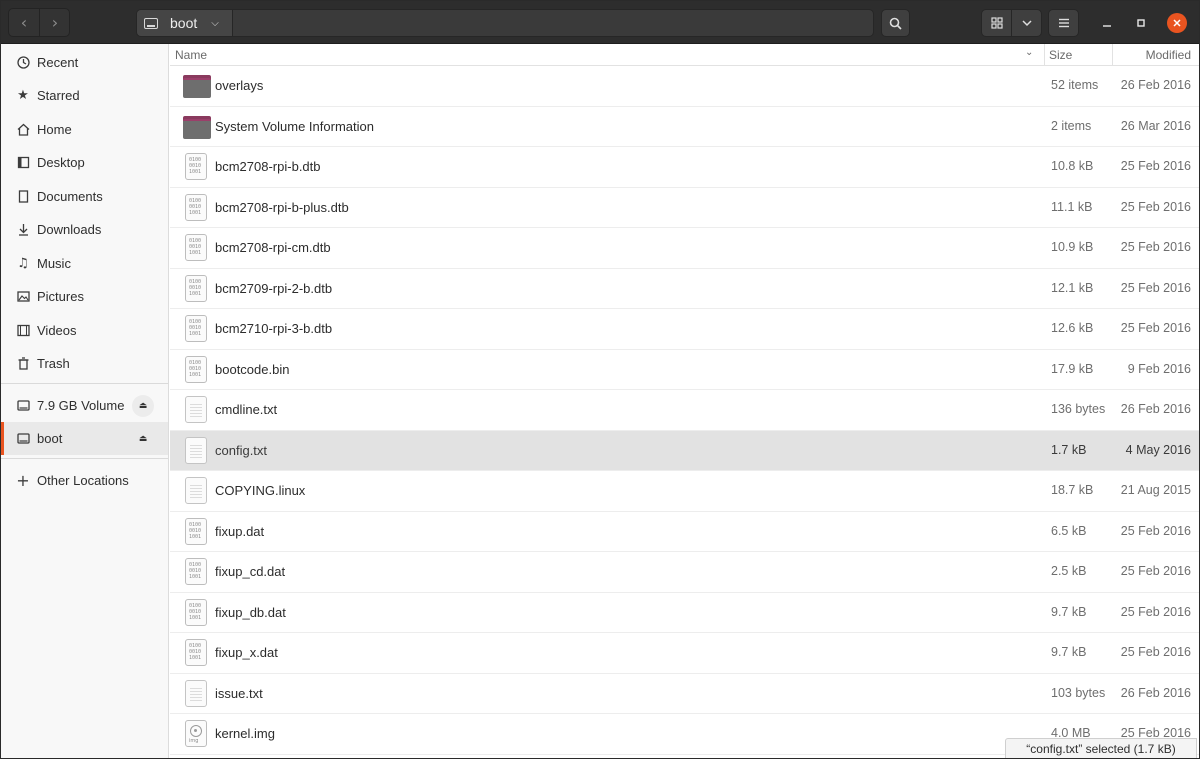 This screenshot has width=1200, height=759. What do you see at coordinates (1107, 23) in the screenshot?
I see `minimize-button` at bounding box center [1107, 23].